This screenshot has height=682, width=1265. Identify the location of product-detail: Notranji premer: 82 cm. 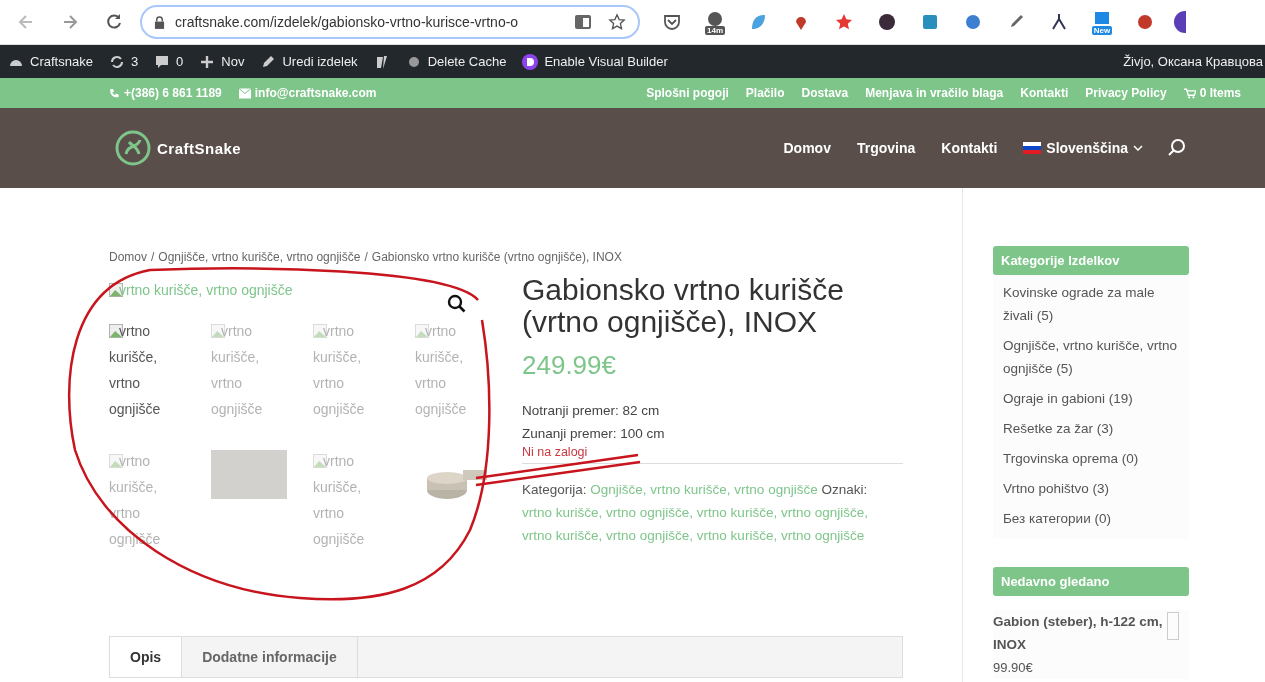
(591, 411).